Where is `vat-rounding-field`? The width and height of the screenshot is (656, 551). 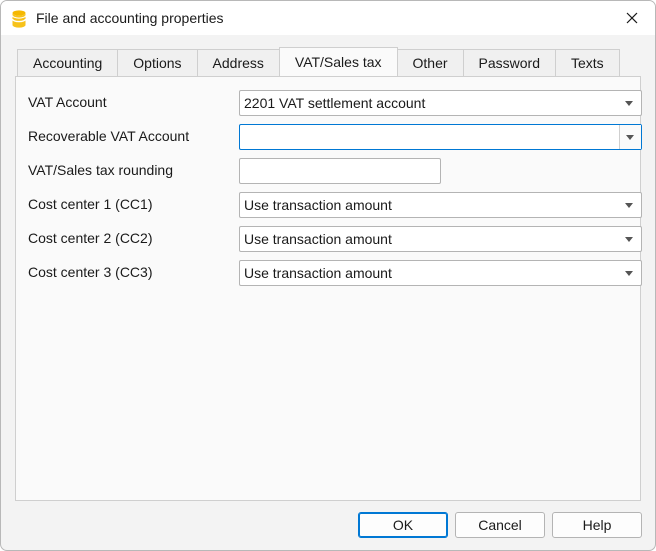
vat-rounding-field is located at coordinates (340, 171).